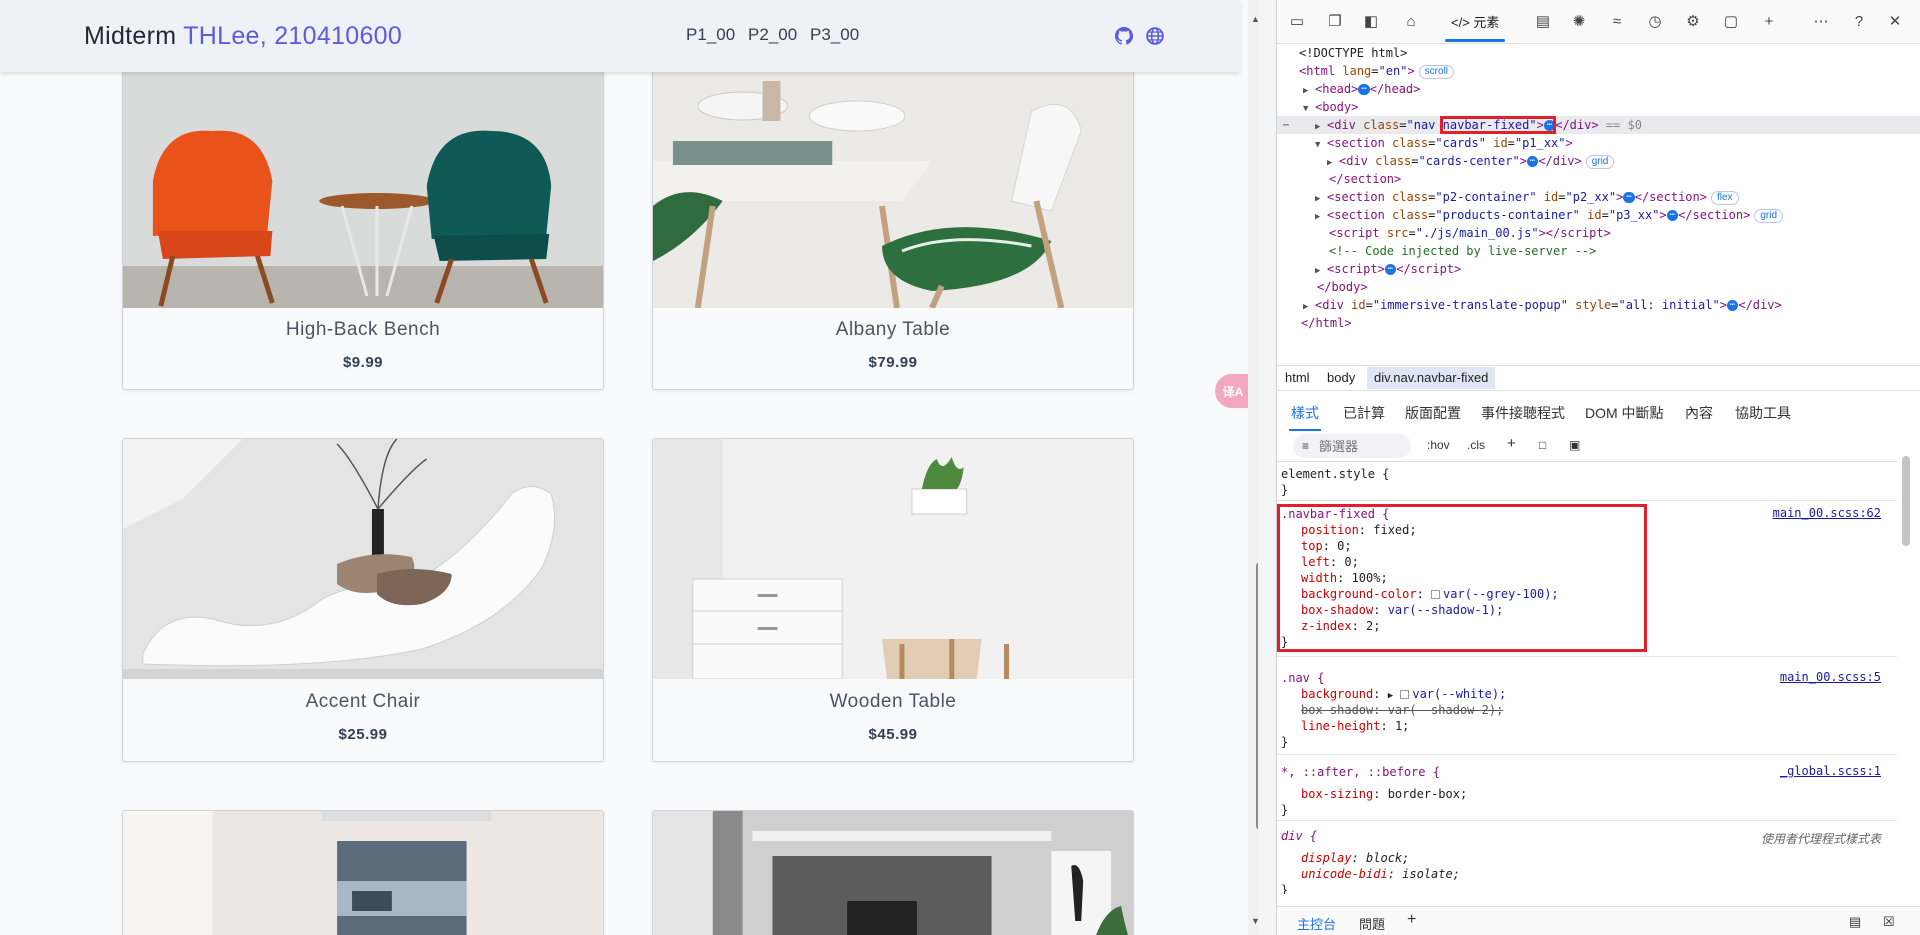  What do you see at coordinates (1297, 377) in the screenshot?
I see `breadcrumb-html: html` at bounding box center [1297, 377].